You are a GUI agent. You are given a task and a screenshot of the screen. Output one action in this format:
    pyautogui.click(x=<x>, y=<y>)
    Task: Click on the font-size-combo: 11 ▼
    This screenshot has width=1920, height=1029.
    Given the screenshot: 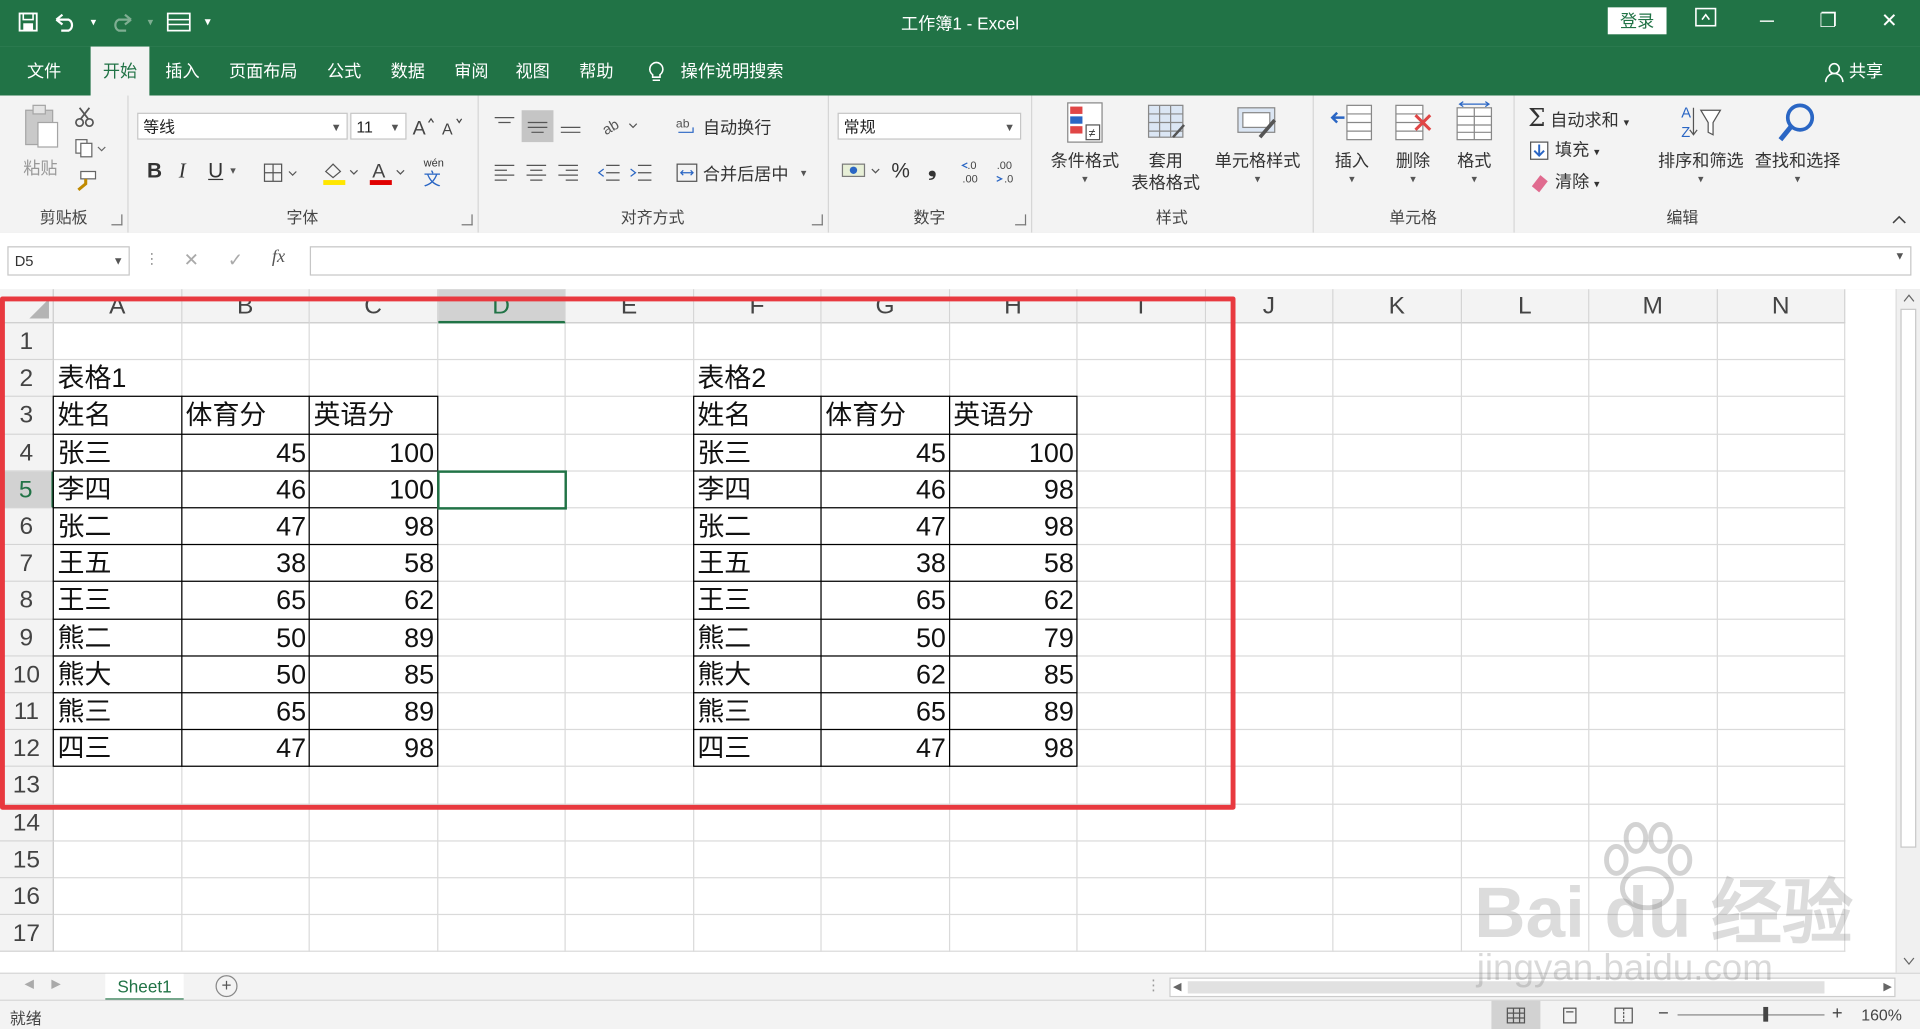 What is the action you would take?
    pyautogui.click(x=378, y=126)
    